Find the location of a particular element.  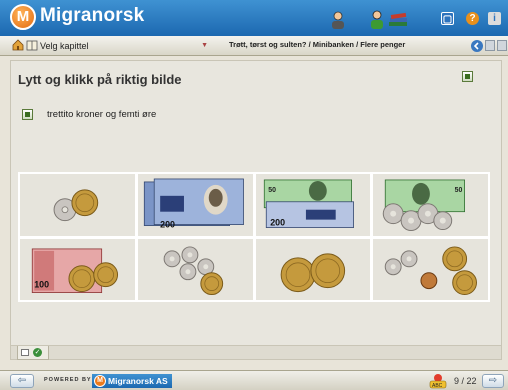

info-icon: i is located at coordinates (494, 18).